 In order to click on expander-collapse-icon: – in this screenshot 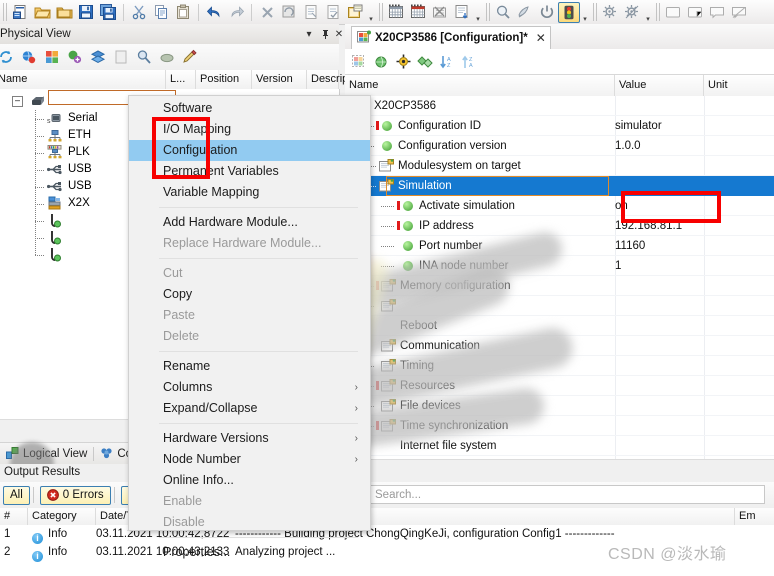, I will do `click(17, 101)`.